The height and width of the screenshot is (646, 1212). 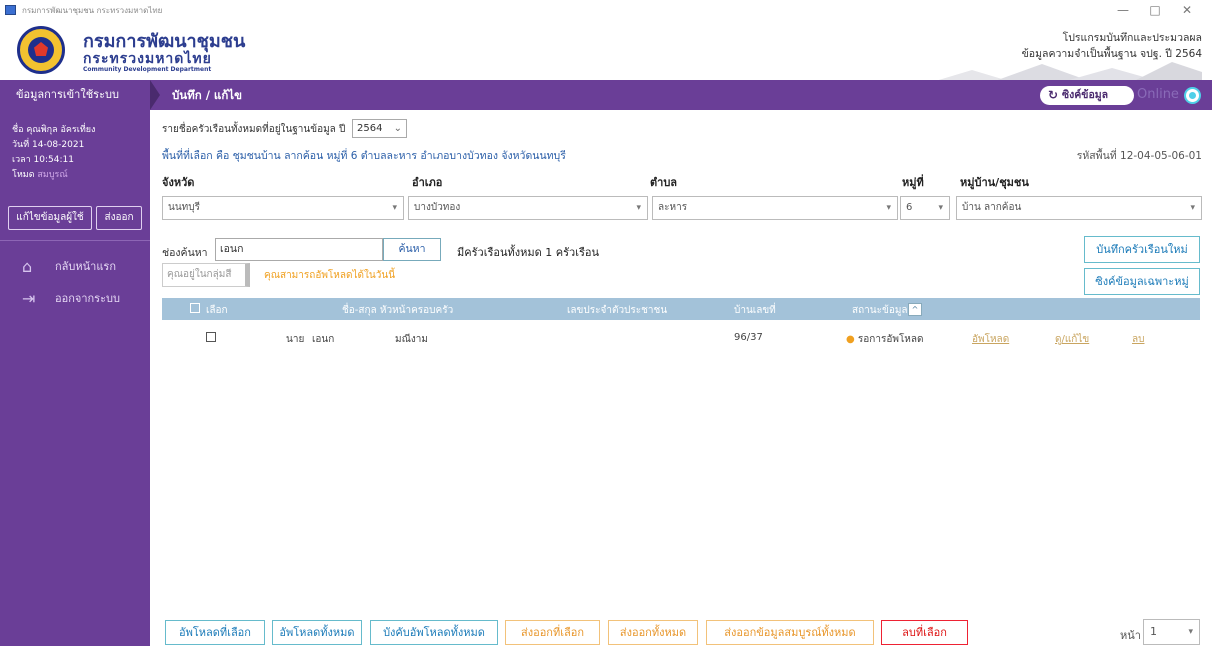 What do you see at coordinates (67, 94) in the screenshot?
I see `login-info-heading: ข้อมูลการเข้าใช้ระบบ` at bounding box center [67, 94].